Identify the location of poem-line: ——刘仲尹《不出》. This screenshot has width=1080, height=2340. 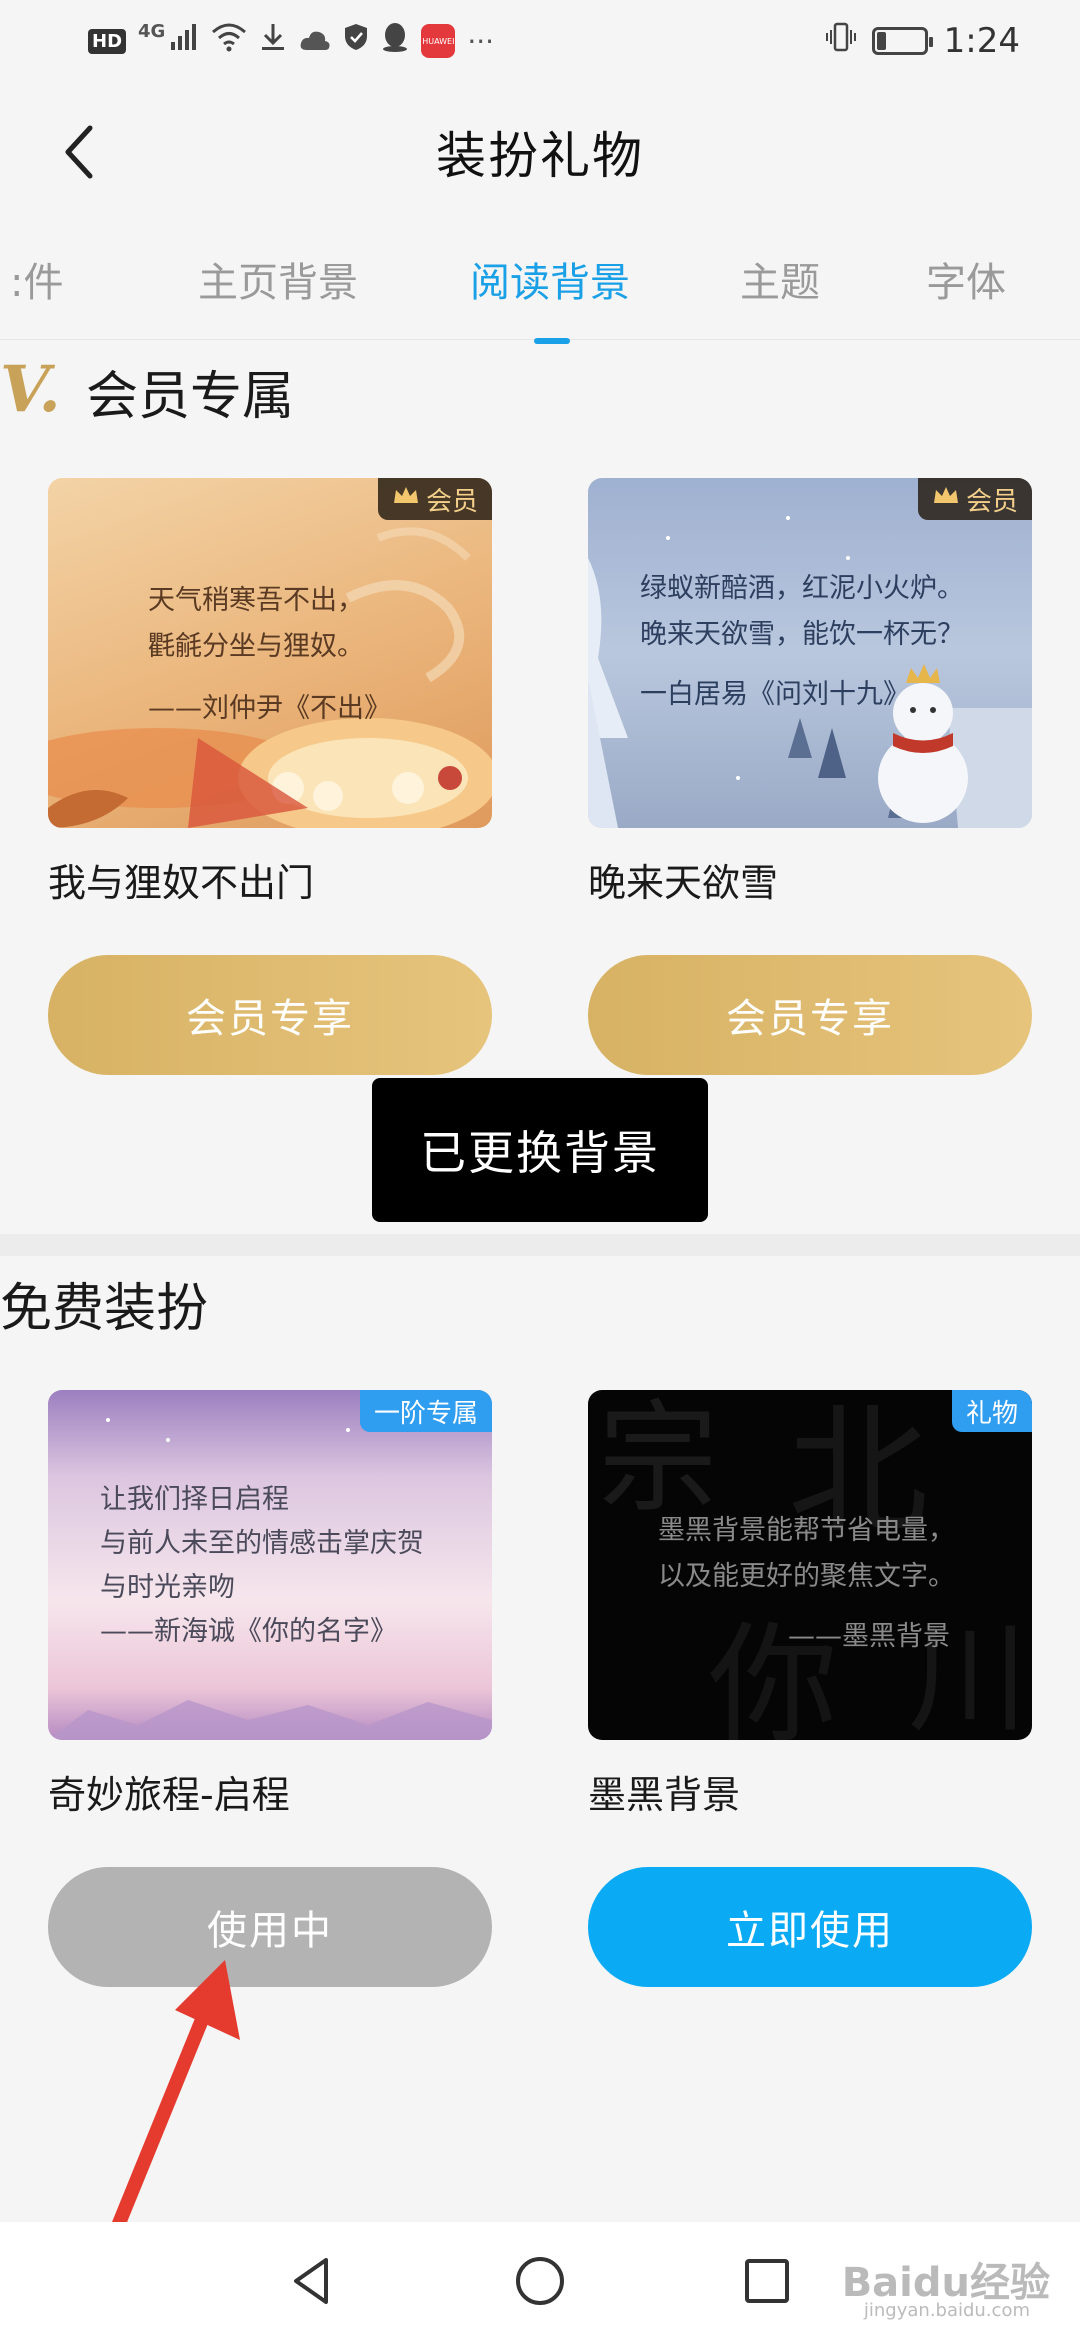
(269, 708).